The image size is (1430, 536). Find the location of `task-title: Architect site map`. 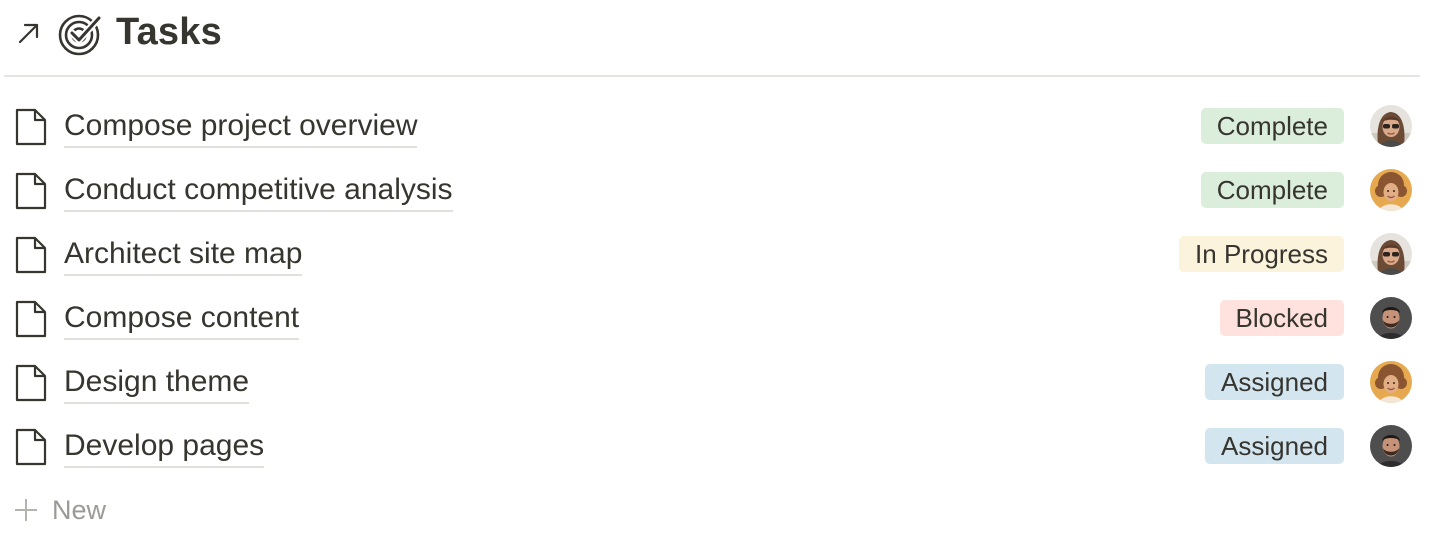

task-title: Architect site map is located at coordinates (183, 255).